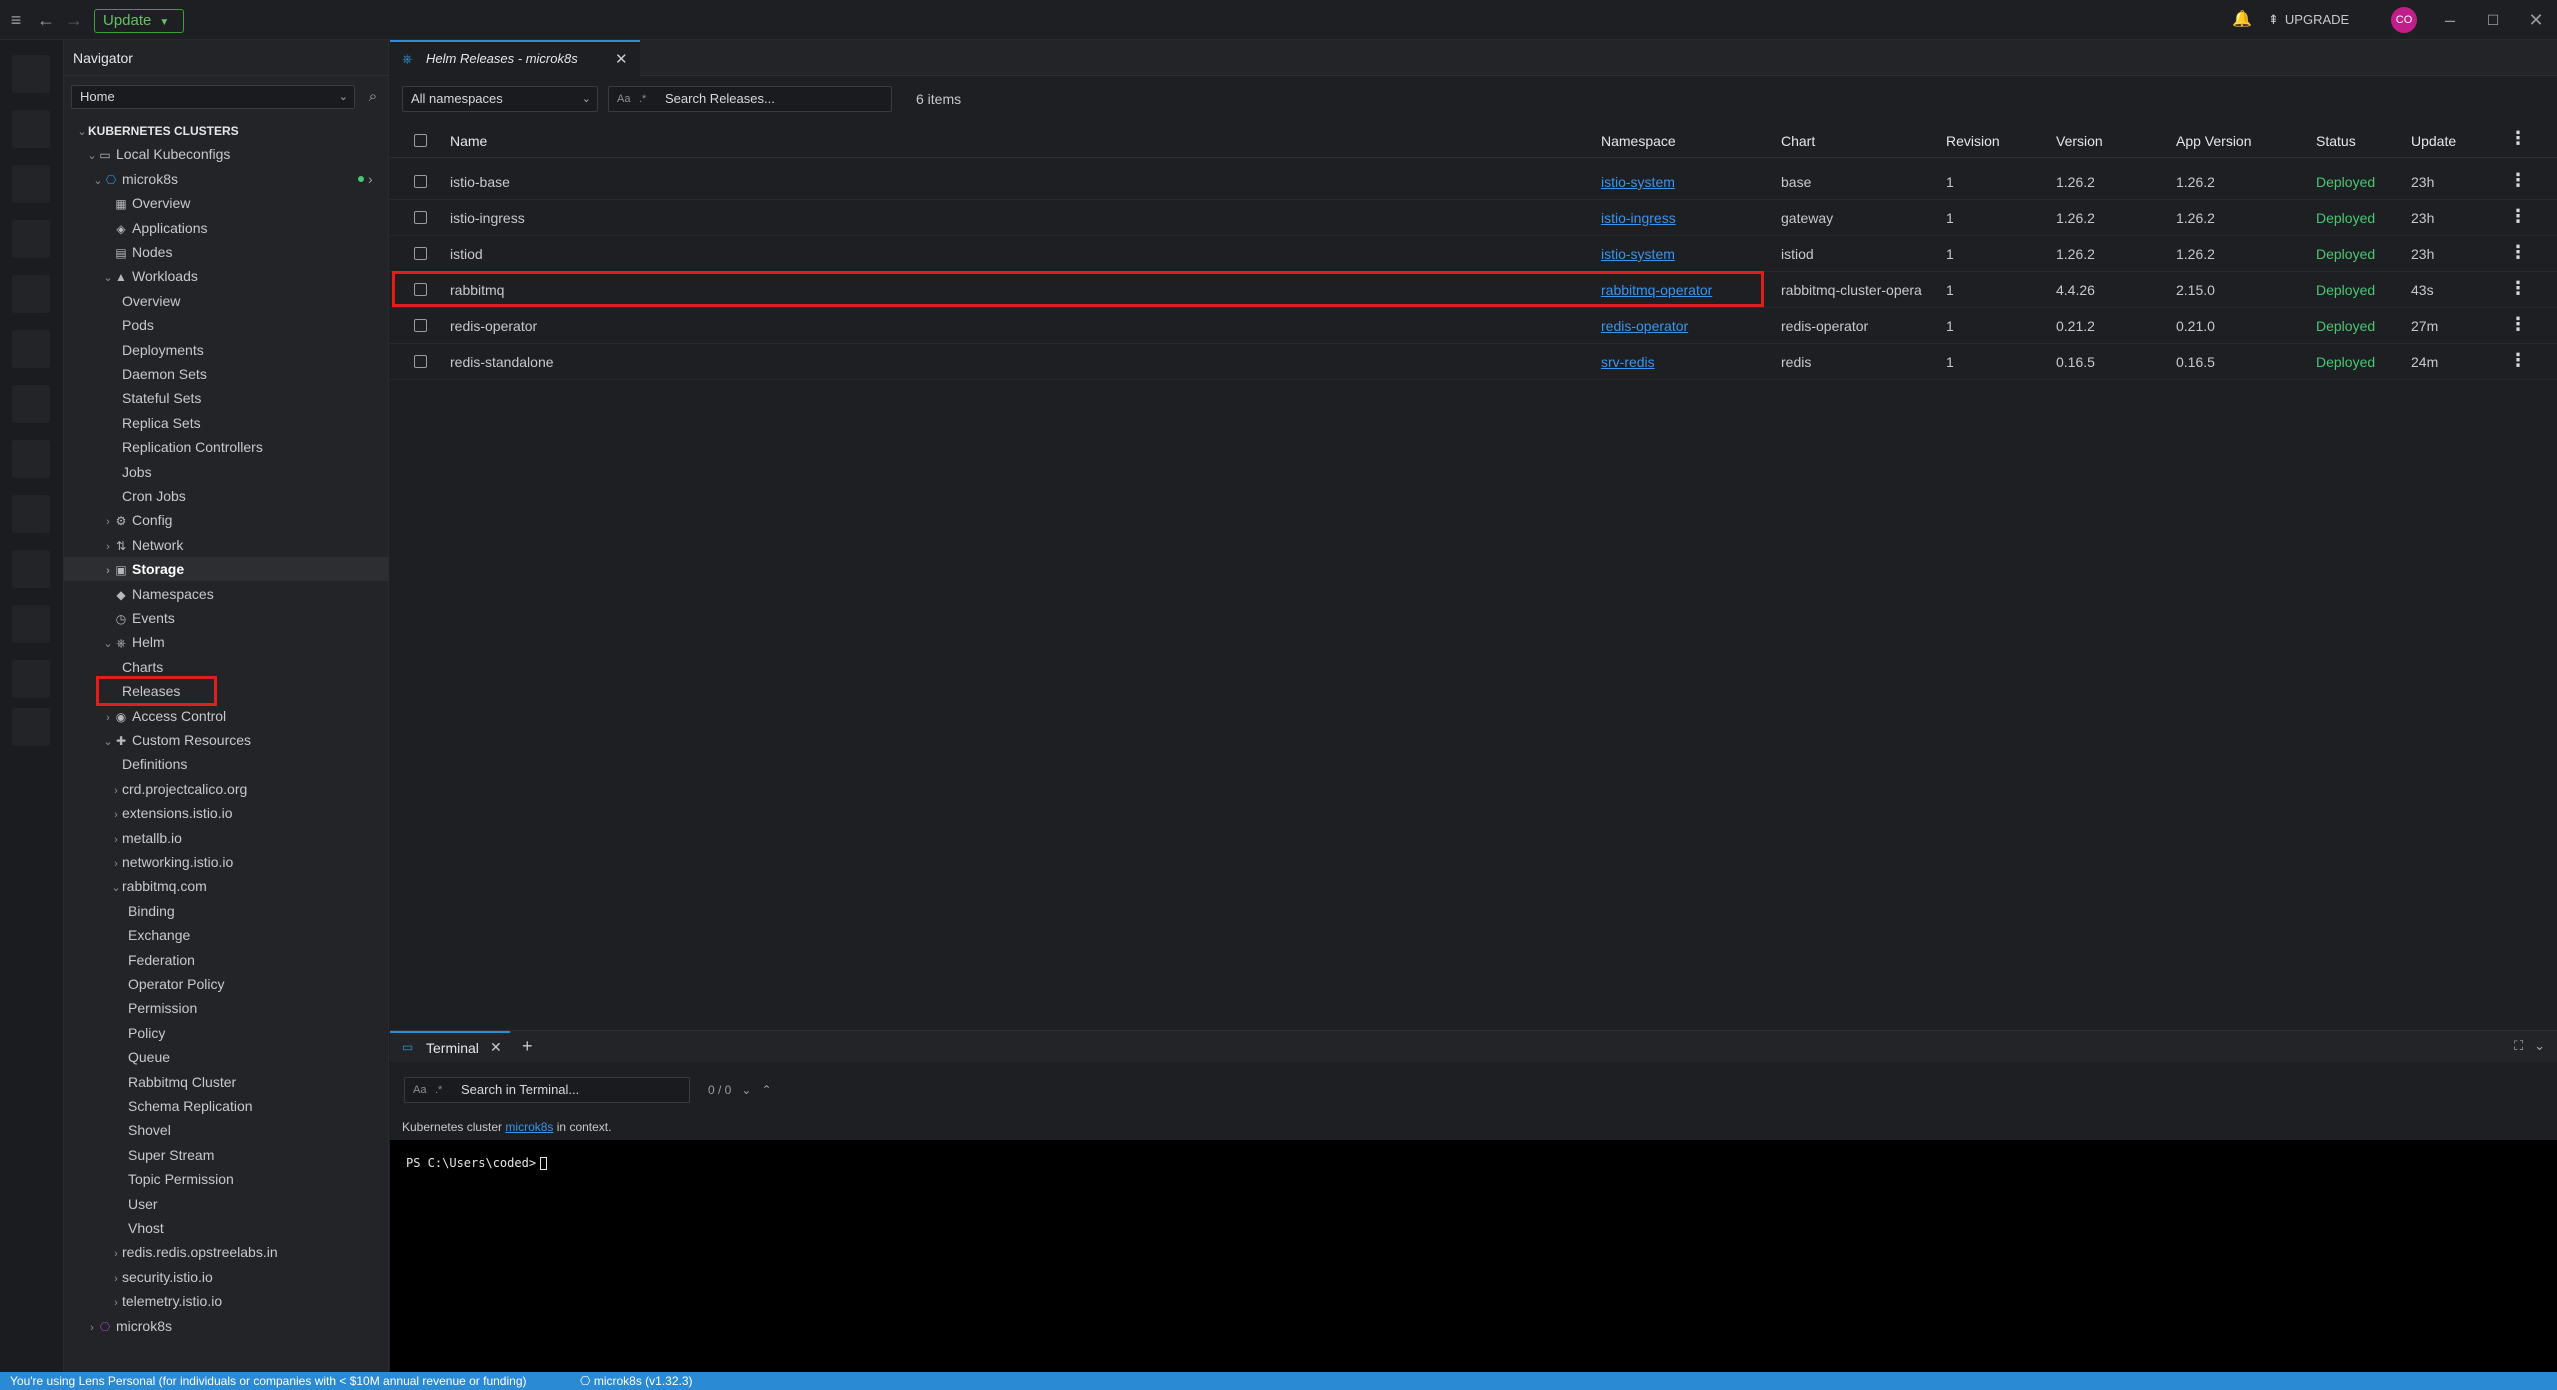  Describe the element at coordinates (46, 20) in the screenshot. I see `back-icon: ←` at that location.